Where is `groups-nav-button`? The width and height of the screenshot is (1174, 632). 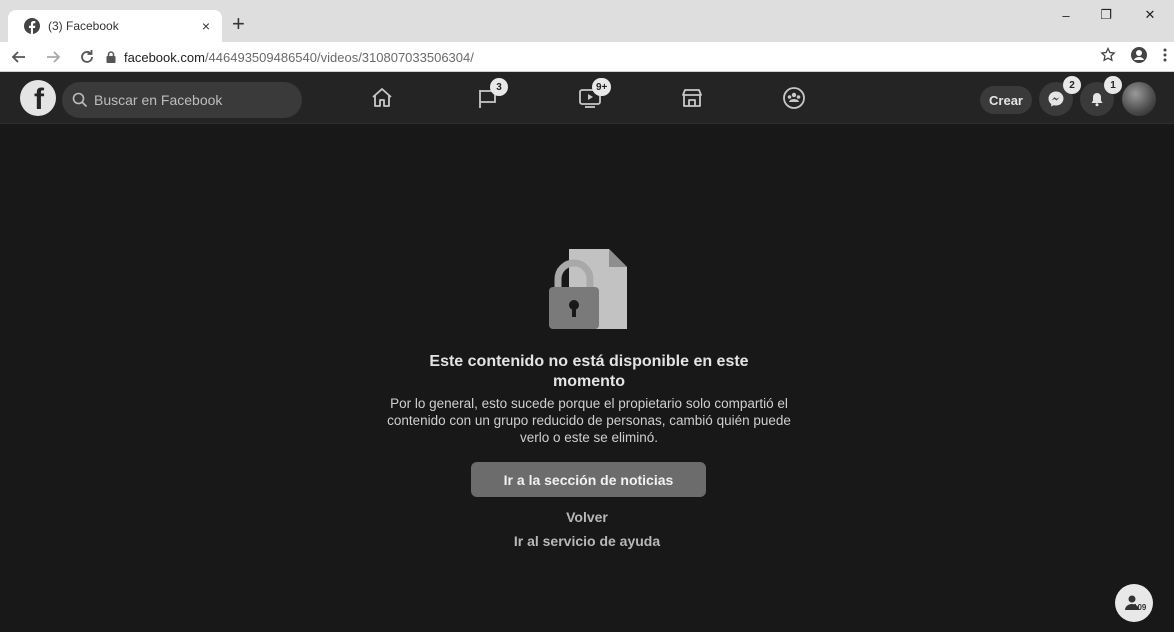 groups-nav-button is located at coordinates (794, 98).